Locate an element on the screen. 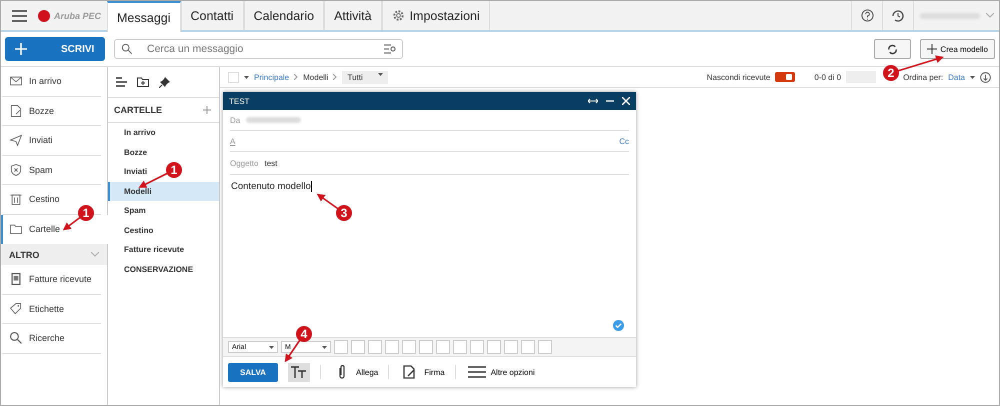  check-icon is located at coordinates (618, 325).